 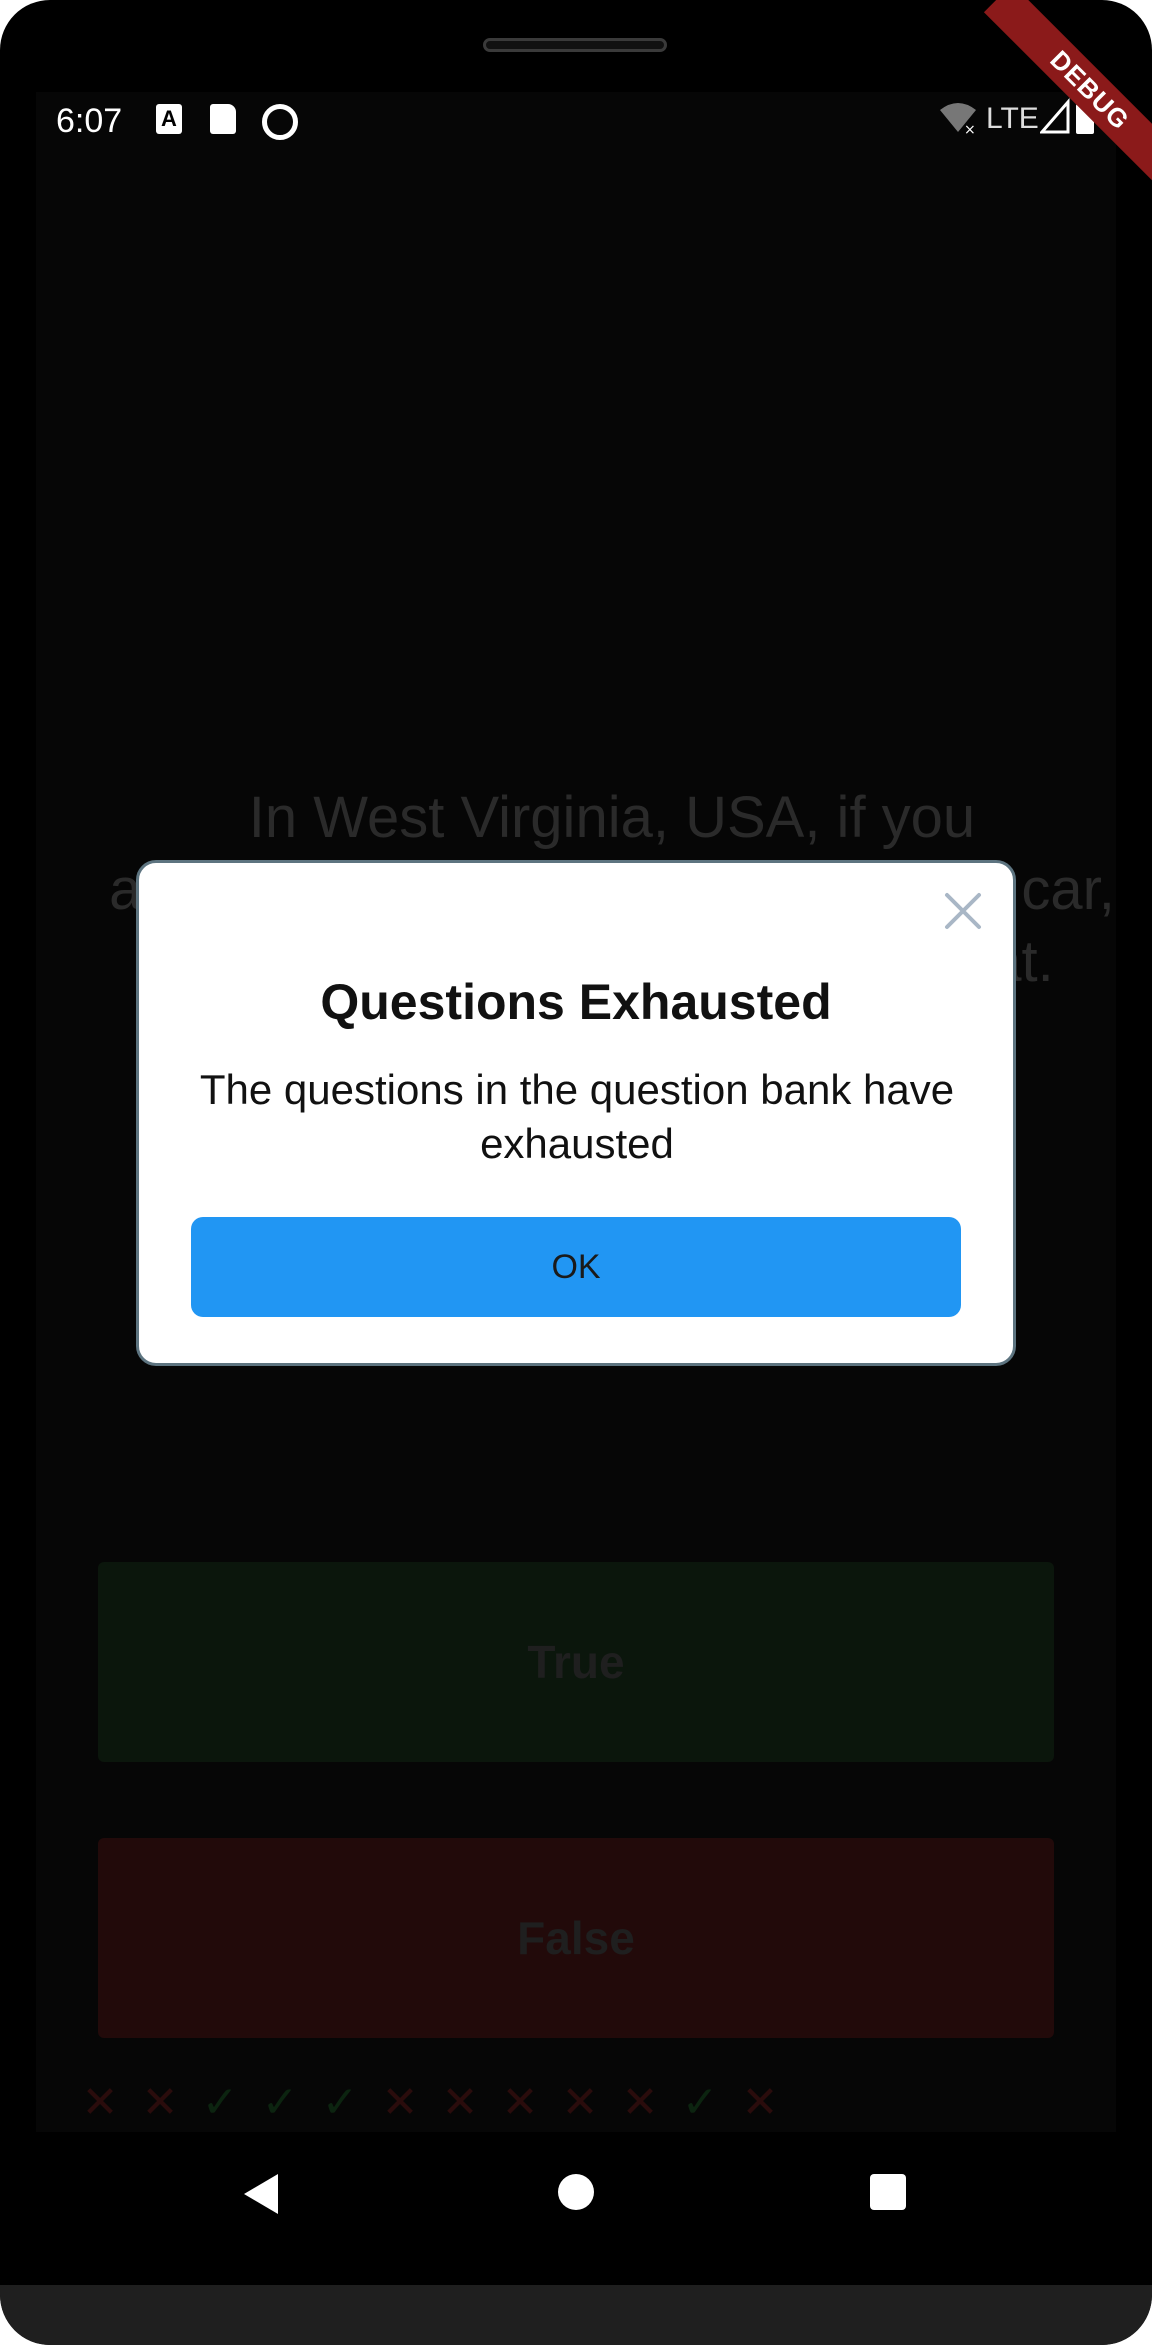 I want to click on home-icon, so click(x=576, y=2192).